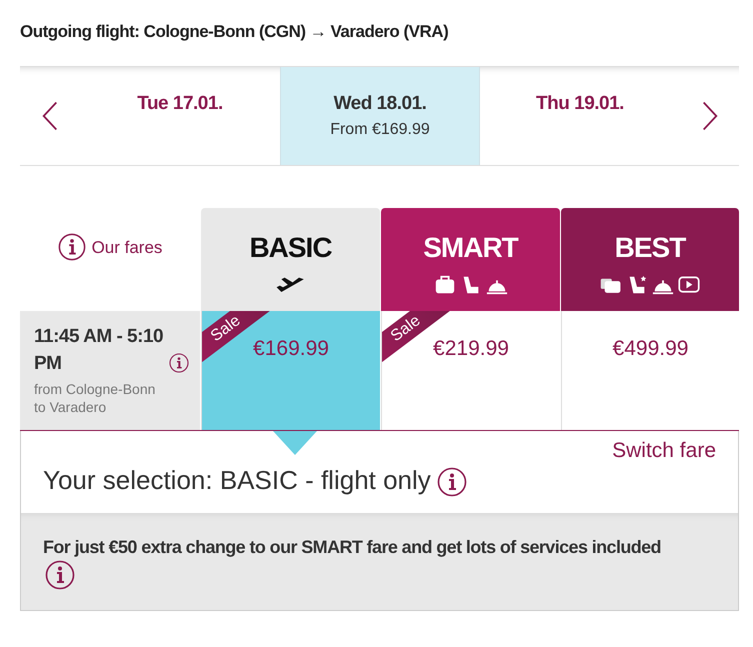 The image size is (753, 647). Describe the element at coordinates (380, 116) in the screenshot. I see `date-tab: Wed 18.01. From €169.99` at that location.